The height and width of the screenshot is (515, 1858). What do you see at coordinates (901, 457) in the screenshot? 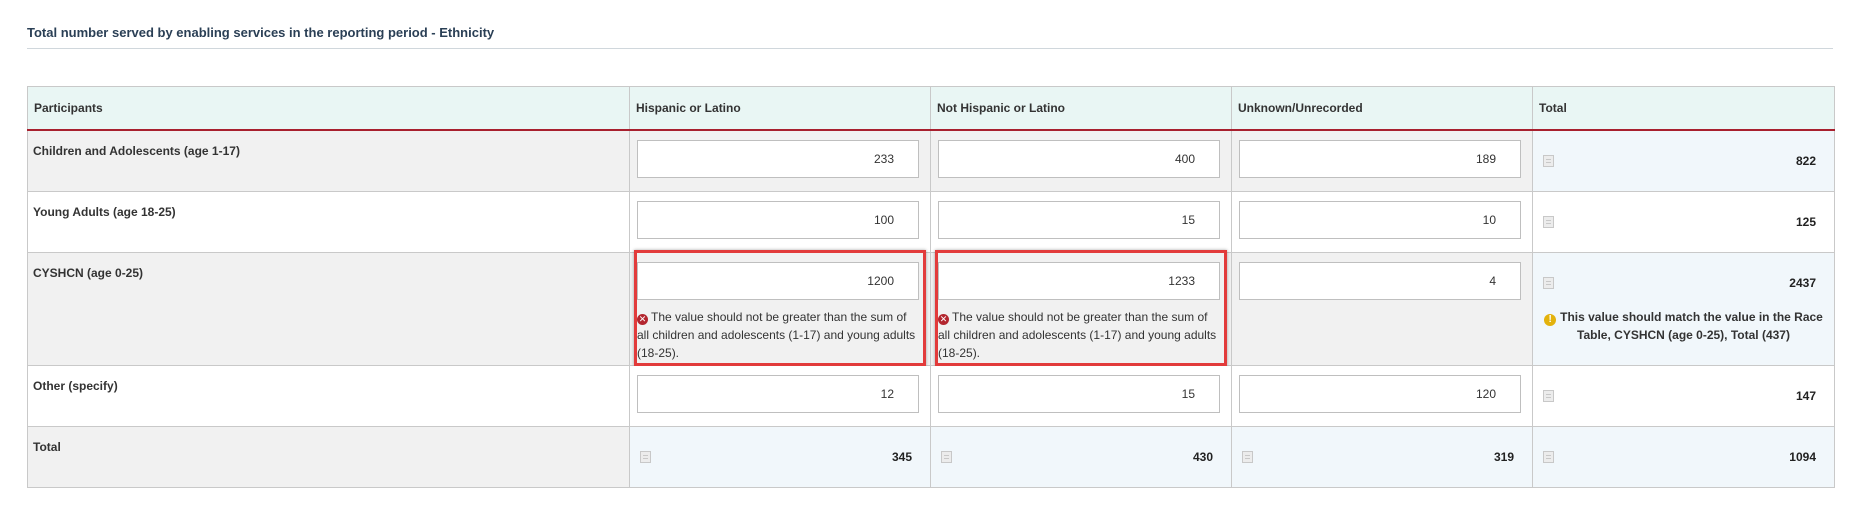
I see `column-total-value: 345` at bounding box center [901, 457].